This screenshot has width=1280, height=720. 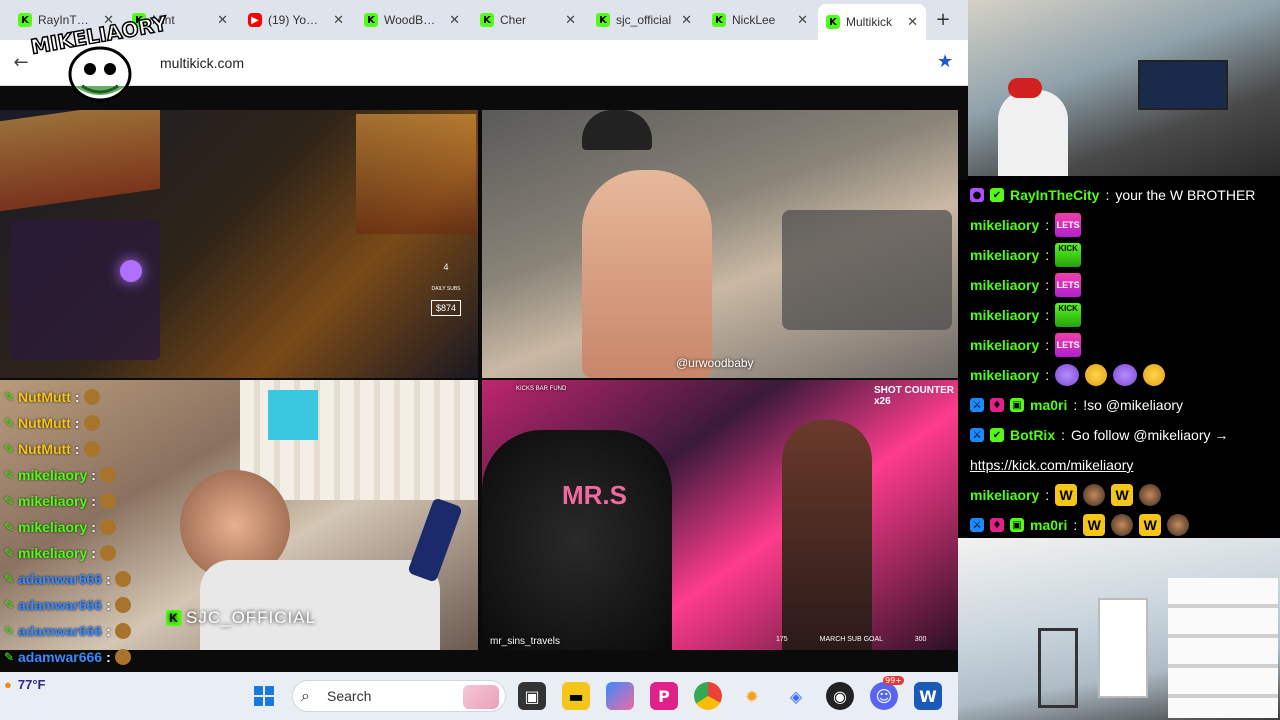 What do you see at coordinates (435, 540) in the screenshot?
I see `phone` at bounding box center [435, 540].